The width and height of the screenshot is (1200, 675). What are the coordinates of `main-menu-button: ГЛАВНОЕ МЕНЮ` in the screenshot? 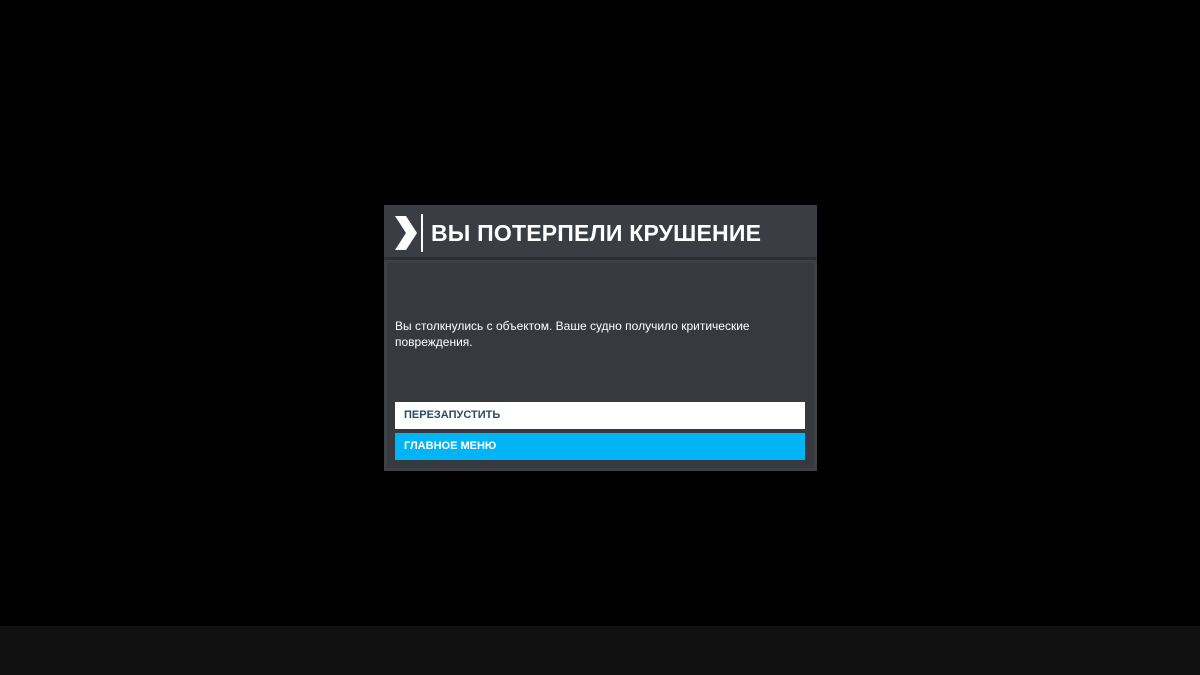 It's located at (600, 446).